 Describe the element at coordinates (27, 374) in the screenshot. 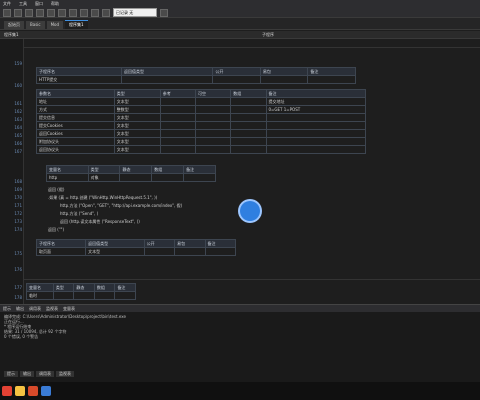

I see `bottom-tab: 输出` at that location.